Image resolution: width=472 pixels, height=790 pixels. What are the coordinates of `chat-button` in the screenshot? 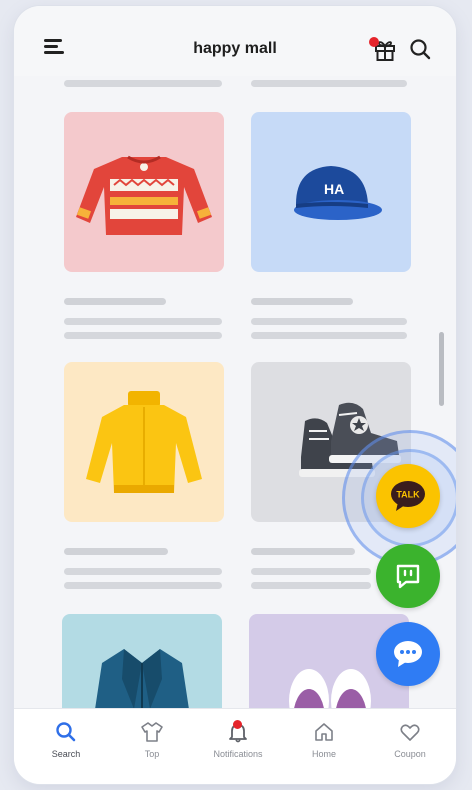 It's located at (408, 654).